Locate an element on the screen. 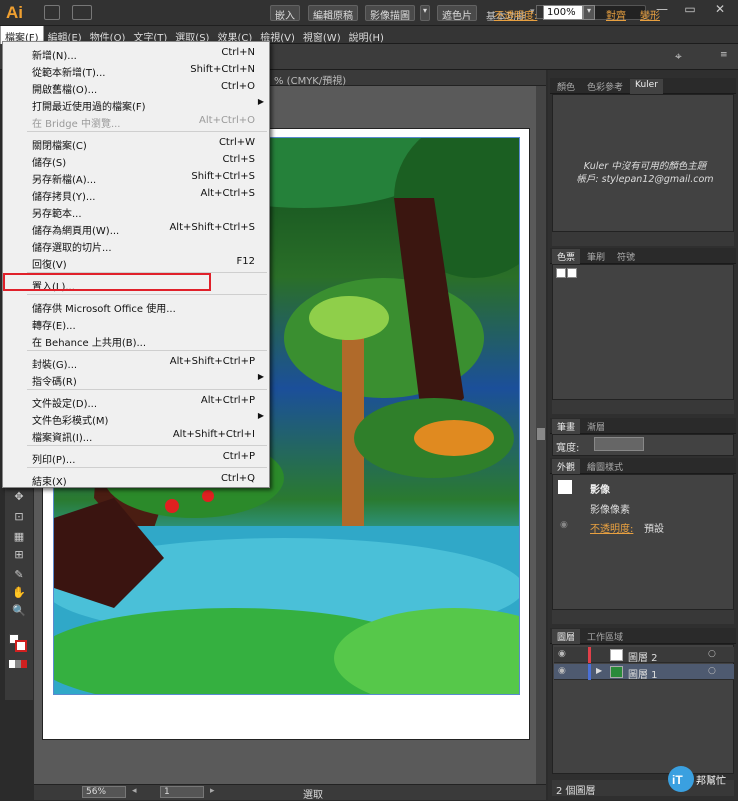 Image resolution: width=738 pixels, height=801 pixels. file-menu-item: 列印(P)... Ctrl+P is located at coordinates (136, 457).